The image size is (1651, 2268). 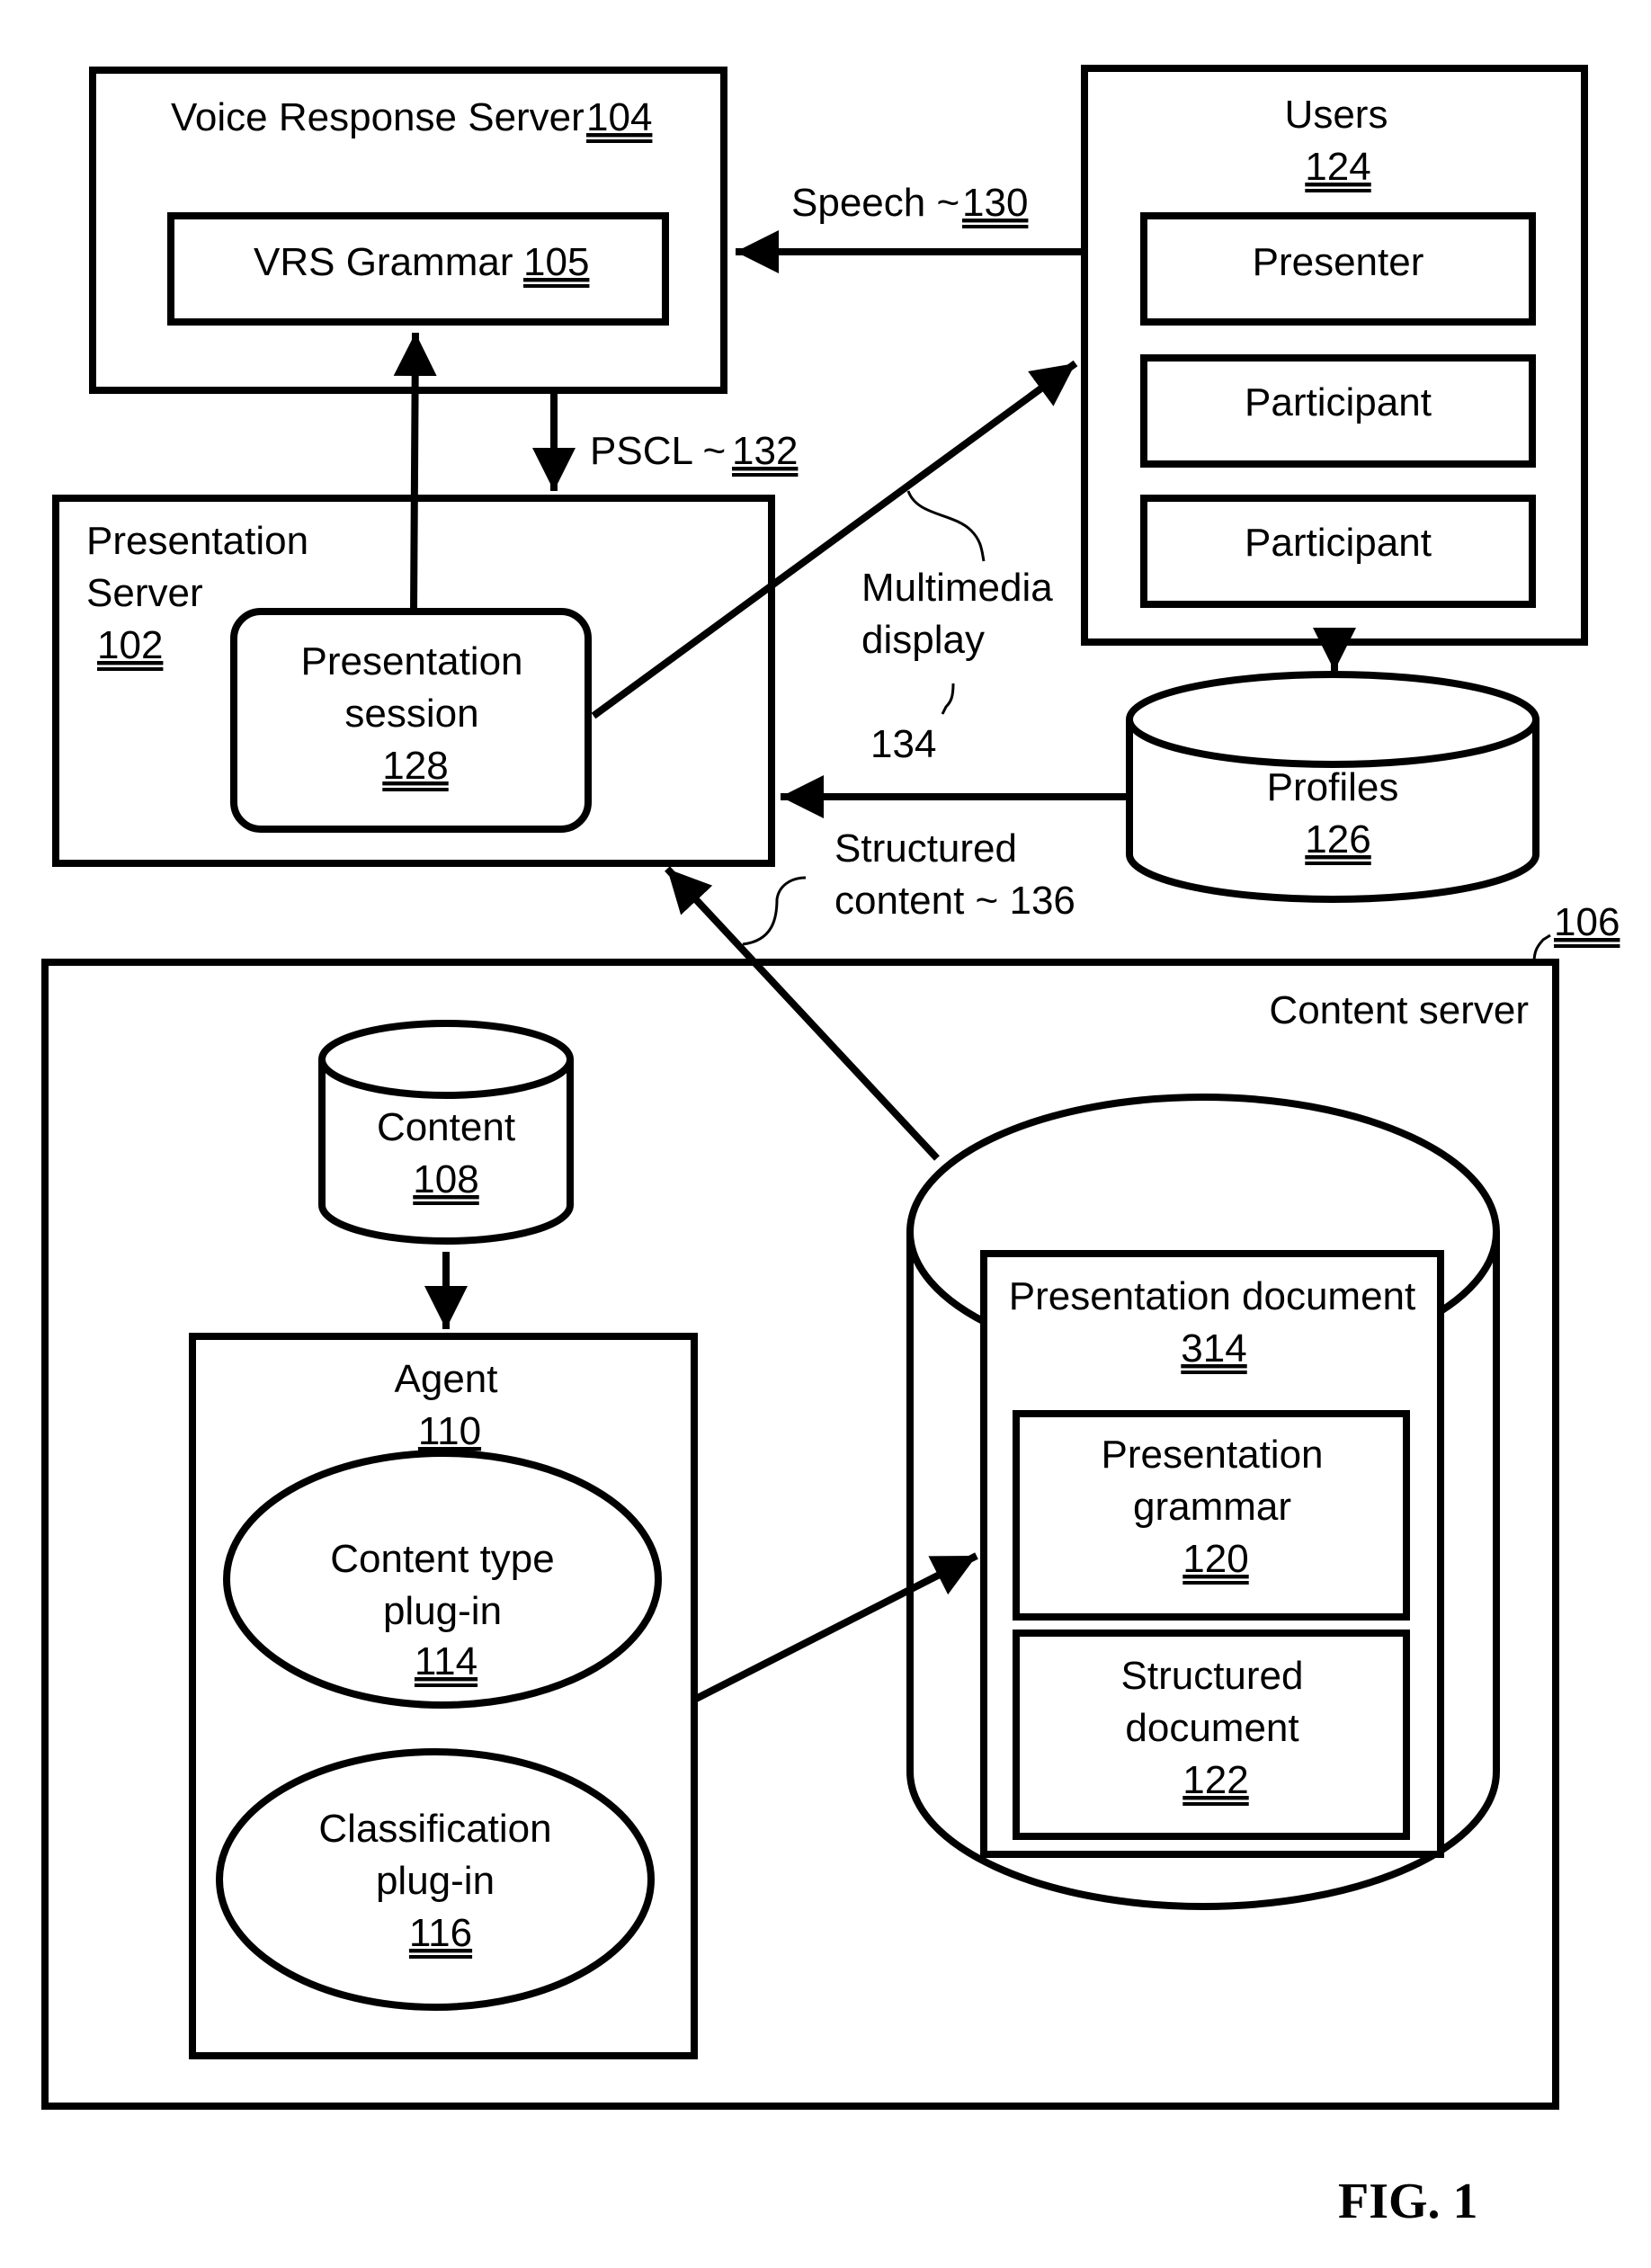 What do you see at coordinates (415, 766) in the screenshot?
I see `presentation-session-ref: 128` at bounding box center [415, 766].